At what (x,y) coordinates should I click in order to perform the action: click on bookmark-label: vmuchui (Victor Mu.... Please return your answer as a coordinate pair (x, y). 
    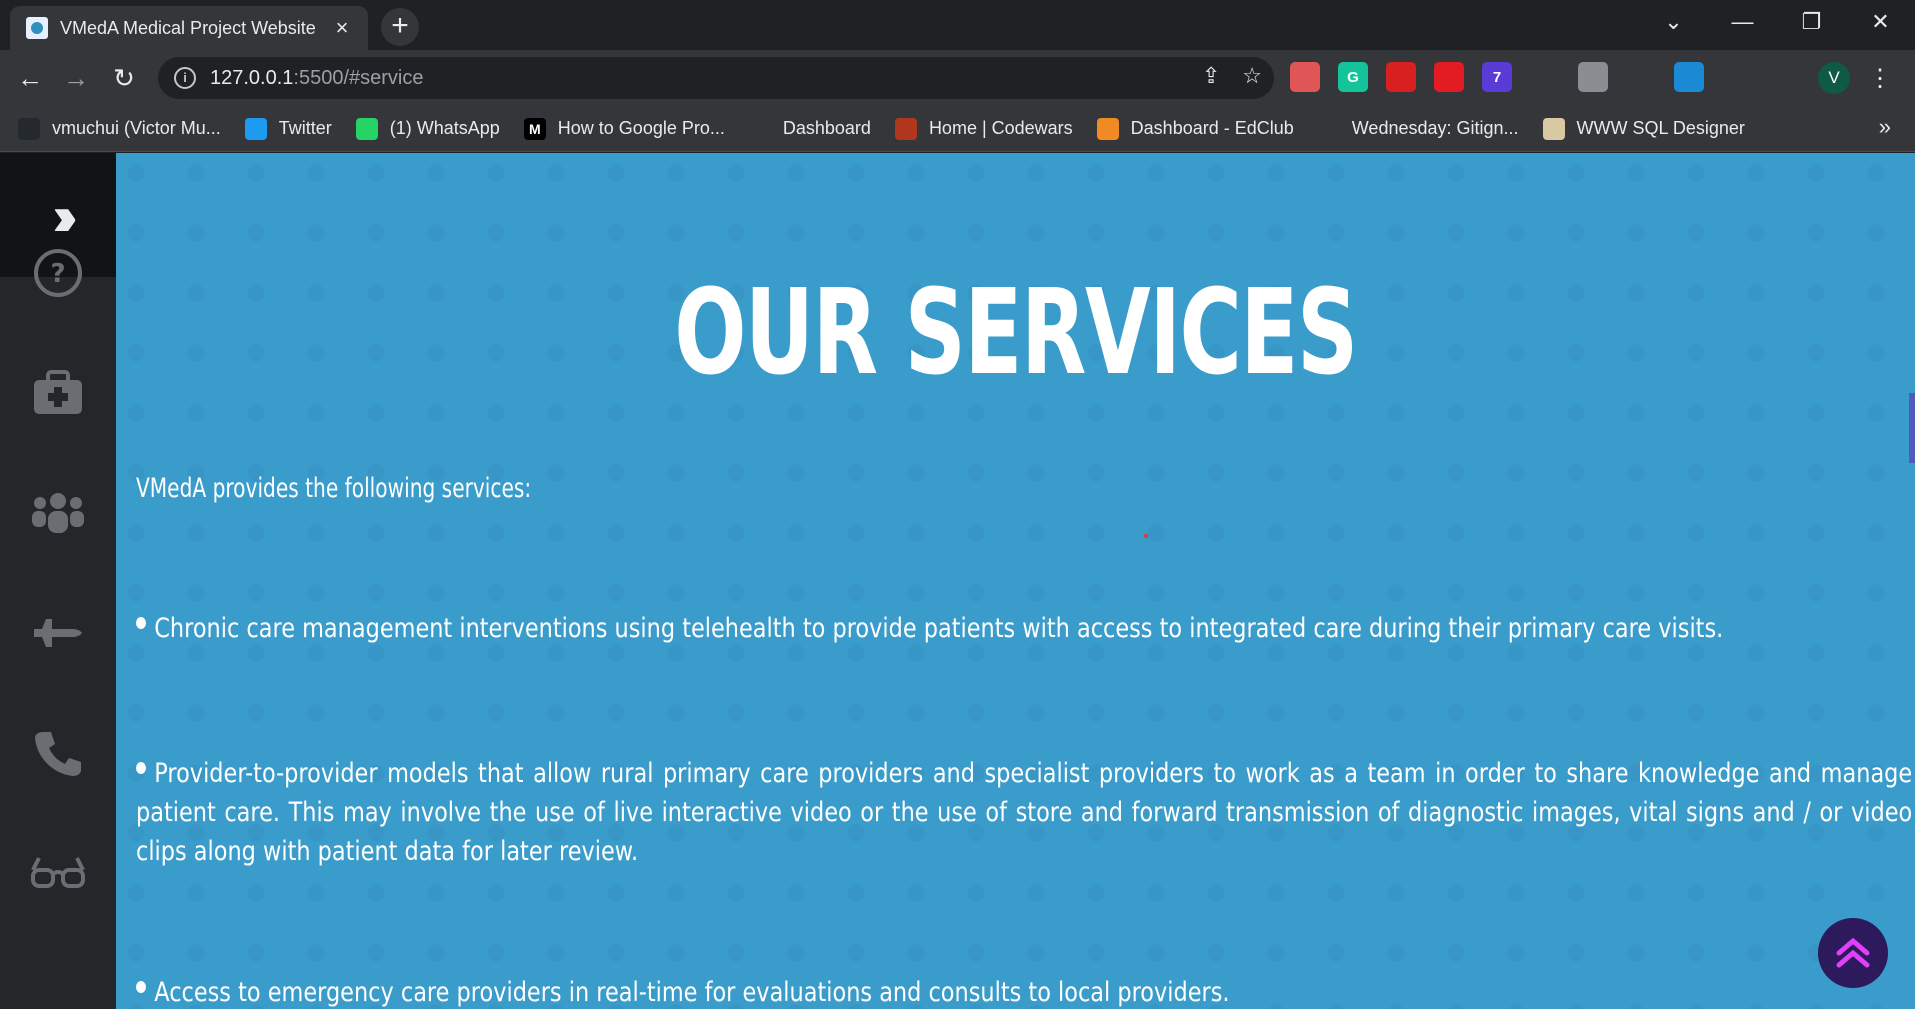
    Looking at the image, I should click on (136, 128).